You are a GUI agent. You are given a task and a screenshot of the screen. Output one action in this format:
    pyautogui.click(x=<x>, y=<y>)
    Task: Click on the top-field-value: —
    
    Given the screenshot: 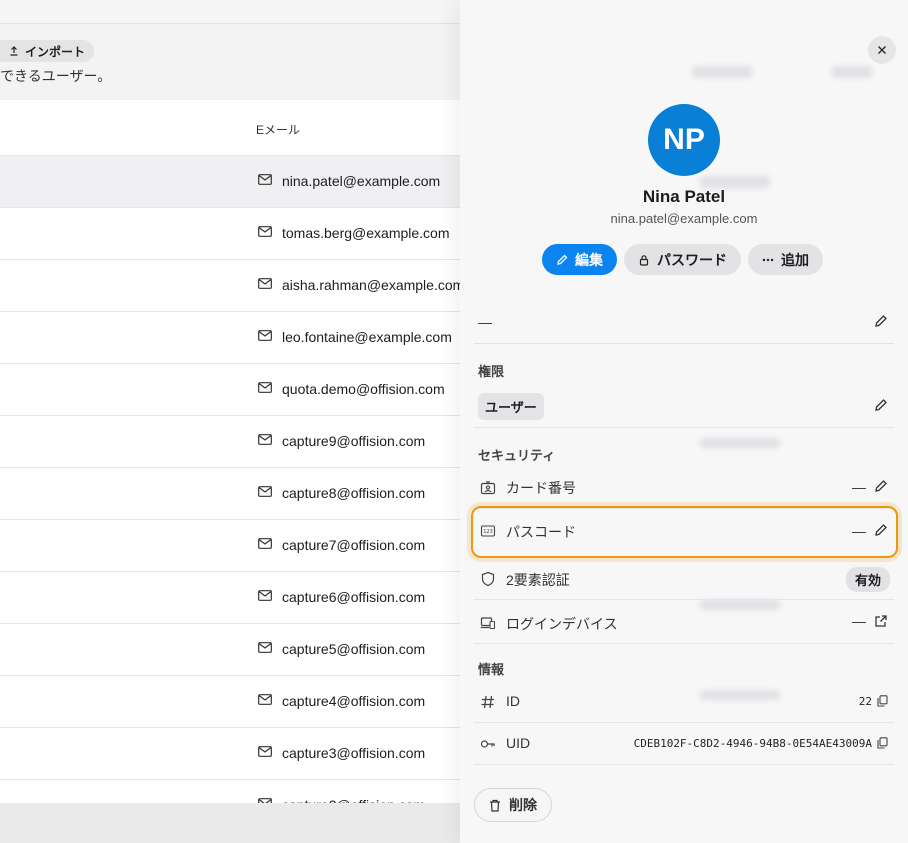 What is the action you would take?
    pyautogui.click(x=485, y=322)
    